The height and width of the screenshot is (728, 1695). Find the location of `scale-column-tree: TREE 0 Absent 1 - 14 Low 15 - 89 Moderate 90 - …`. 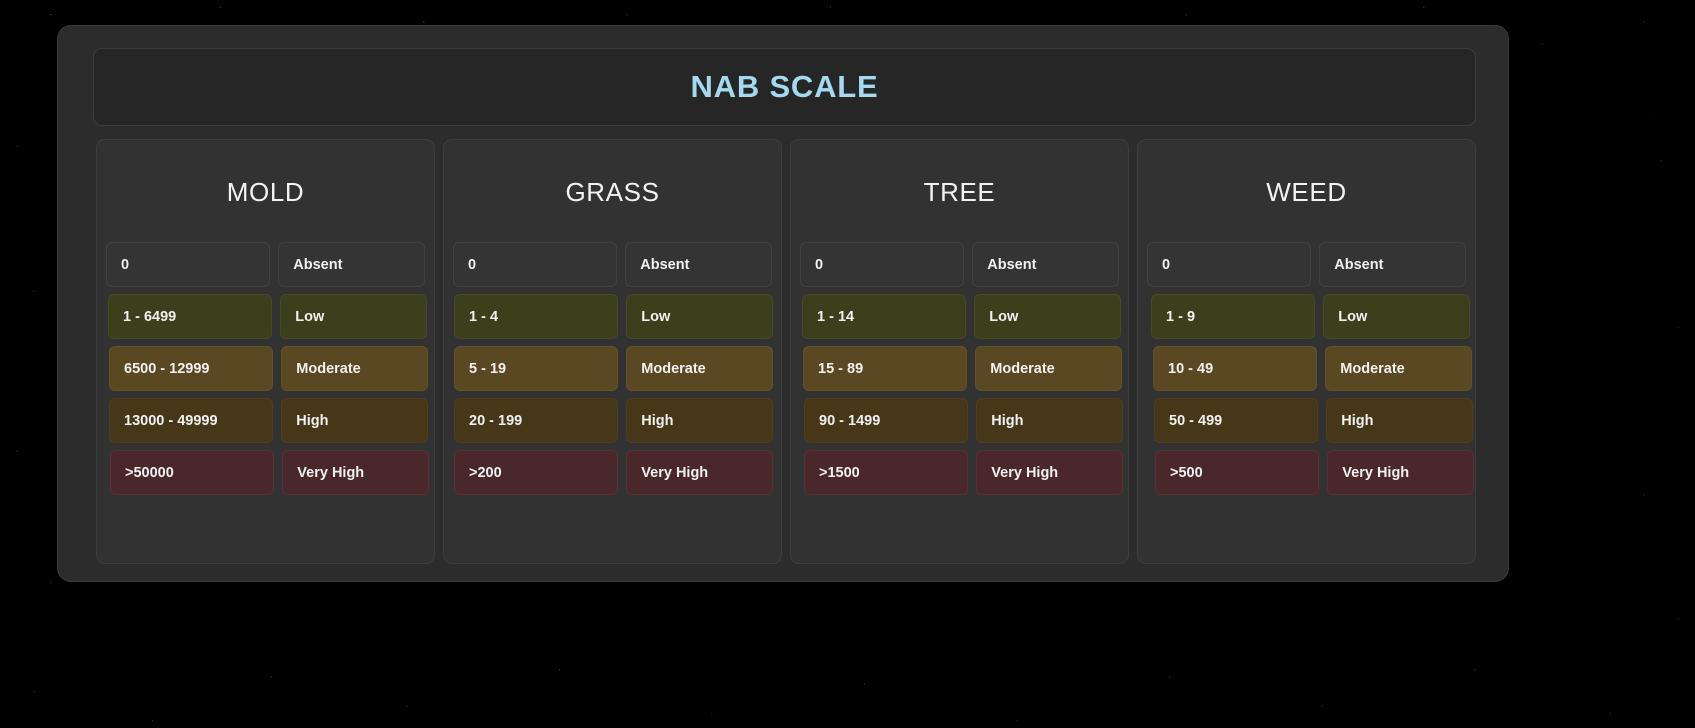

scale-column-tree: TREE 0 Absent 1 - 14 Low 15 - 89 Moderate 90 - … is located at coordinates (959, 351).